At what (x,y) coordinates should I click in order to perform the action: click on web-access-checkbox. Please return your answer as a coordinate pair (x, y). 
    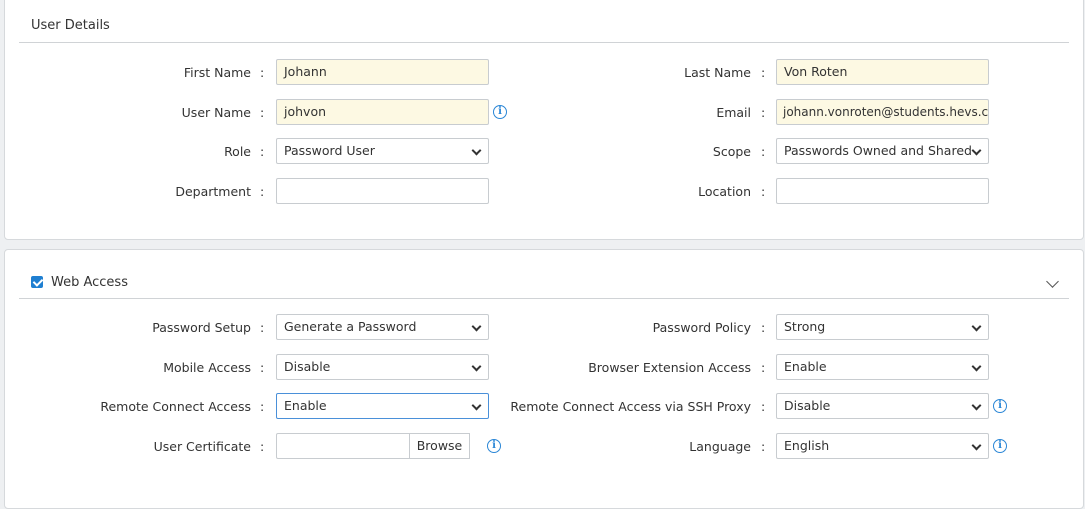
    Looking at the image, I should click on (37, 282).